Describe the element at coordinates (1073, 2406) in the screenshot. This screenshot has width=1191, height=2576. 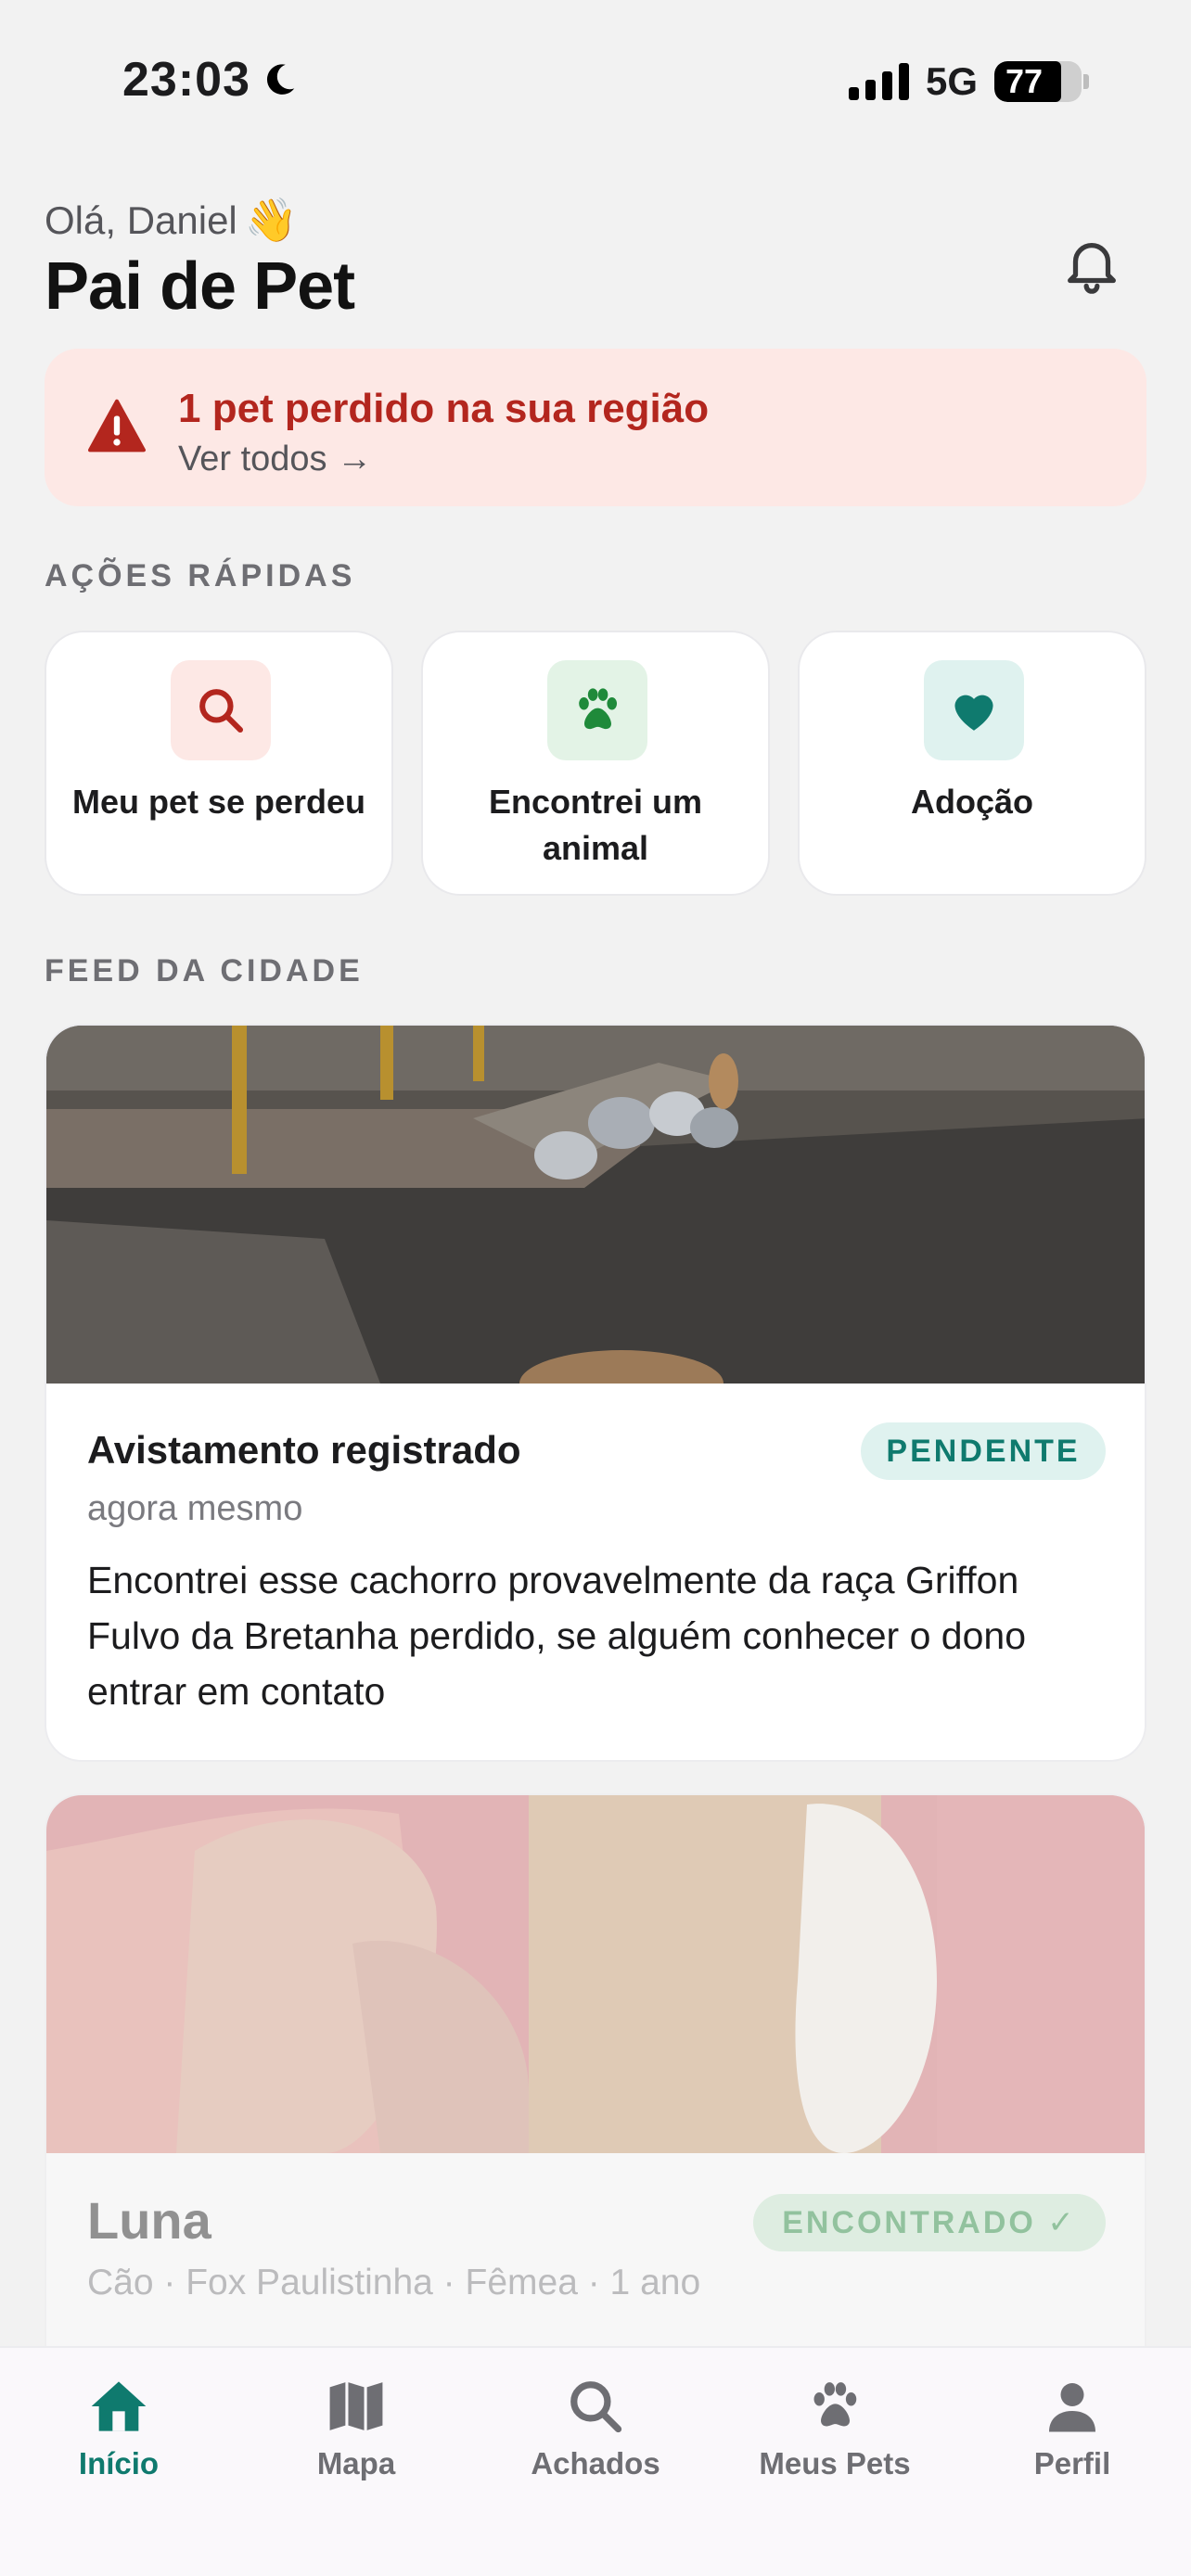
I see `person-icon` at that location.